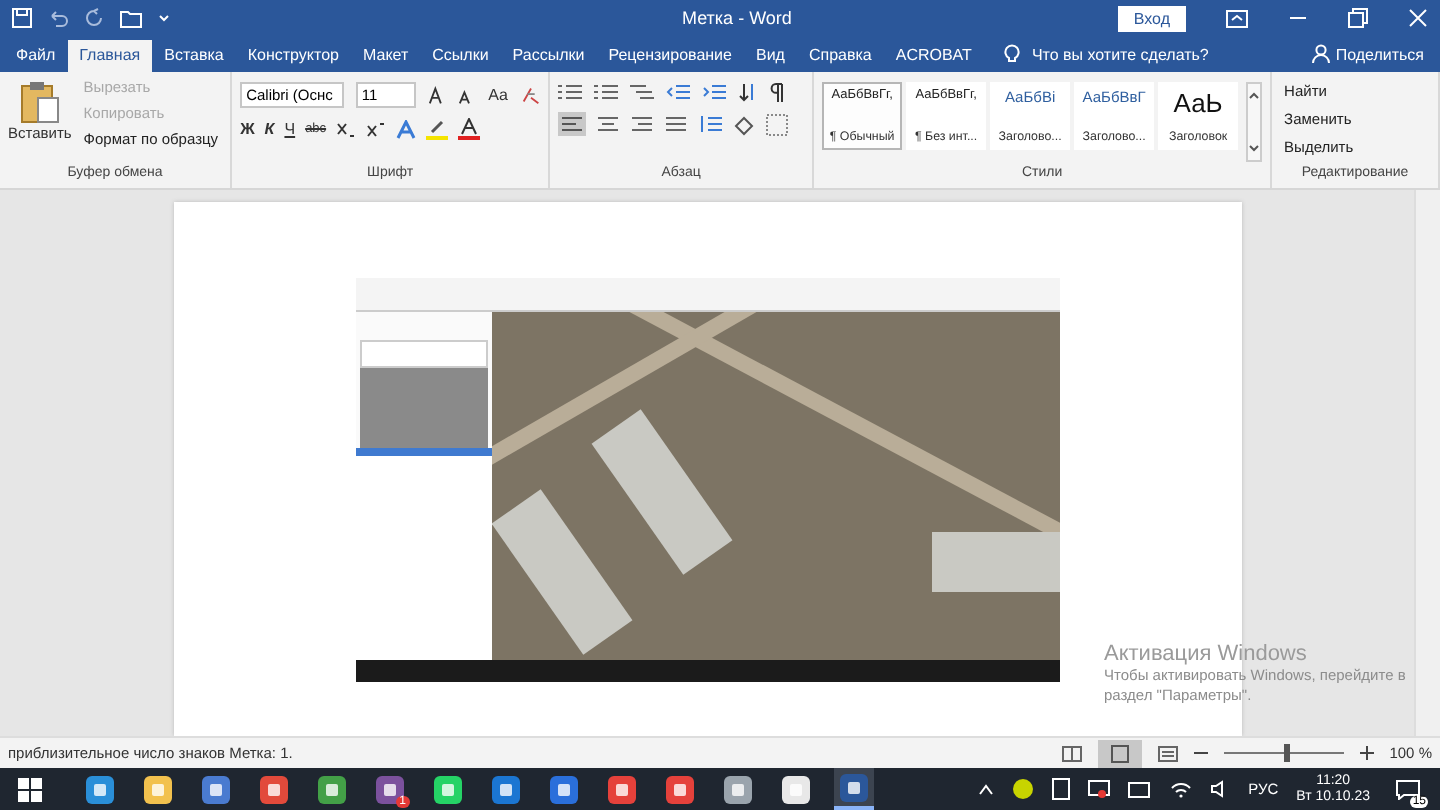  Describe the element at coordinates (678, 92) in the screenshot. I see `decrease-indent-icon` at that location.